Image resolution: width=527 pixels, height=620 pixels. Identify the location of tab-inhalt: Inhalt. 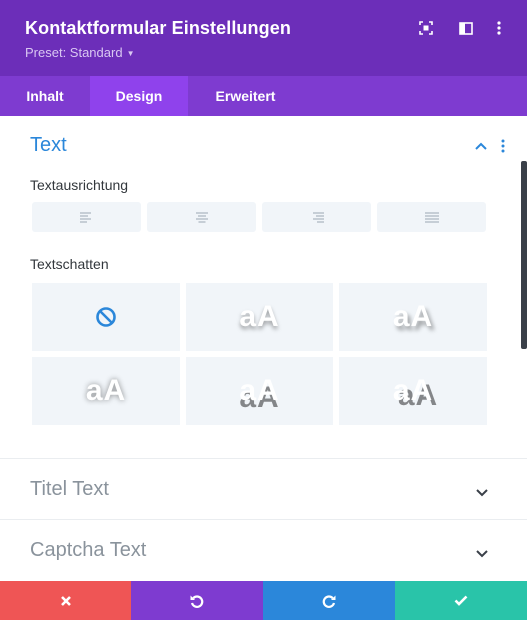
(45, 96).